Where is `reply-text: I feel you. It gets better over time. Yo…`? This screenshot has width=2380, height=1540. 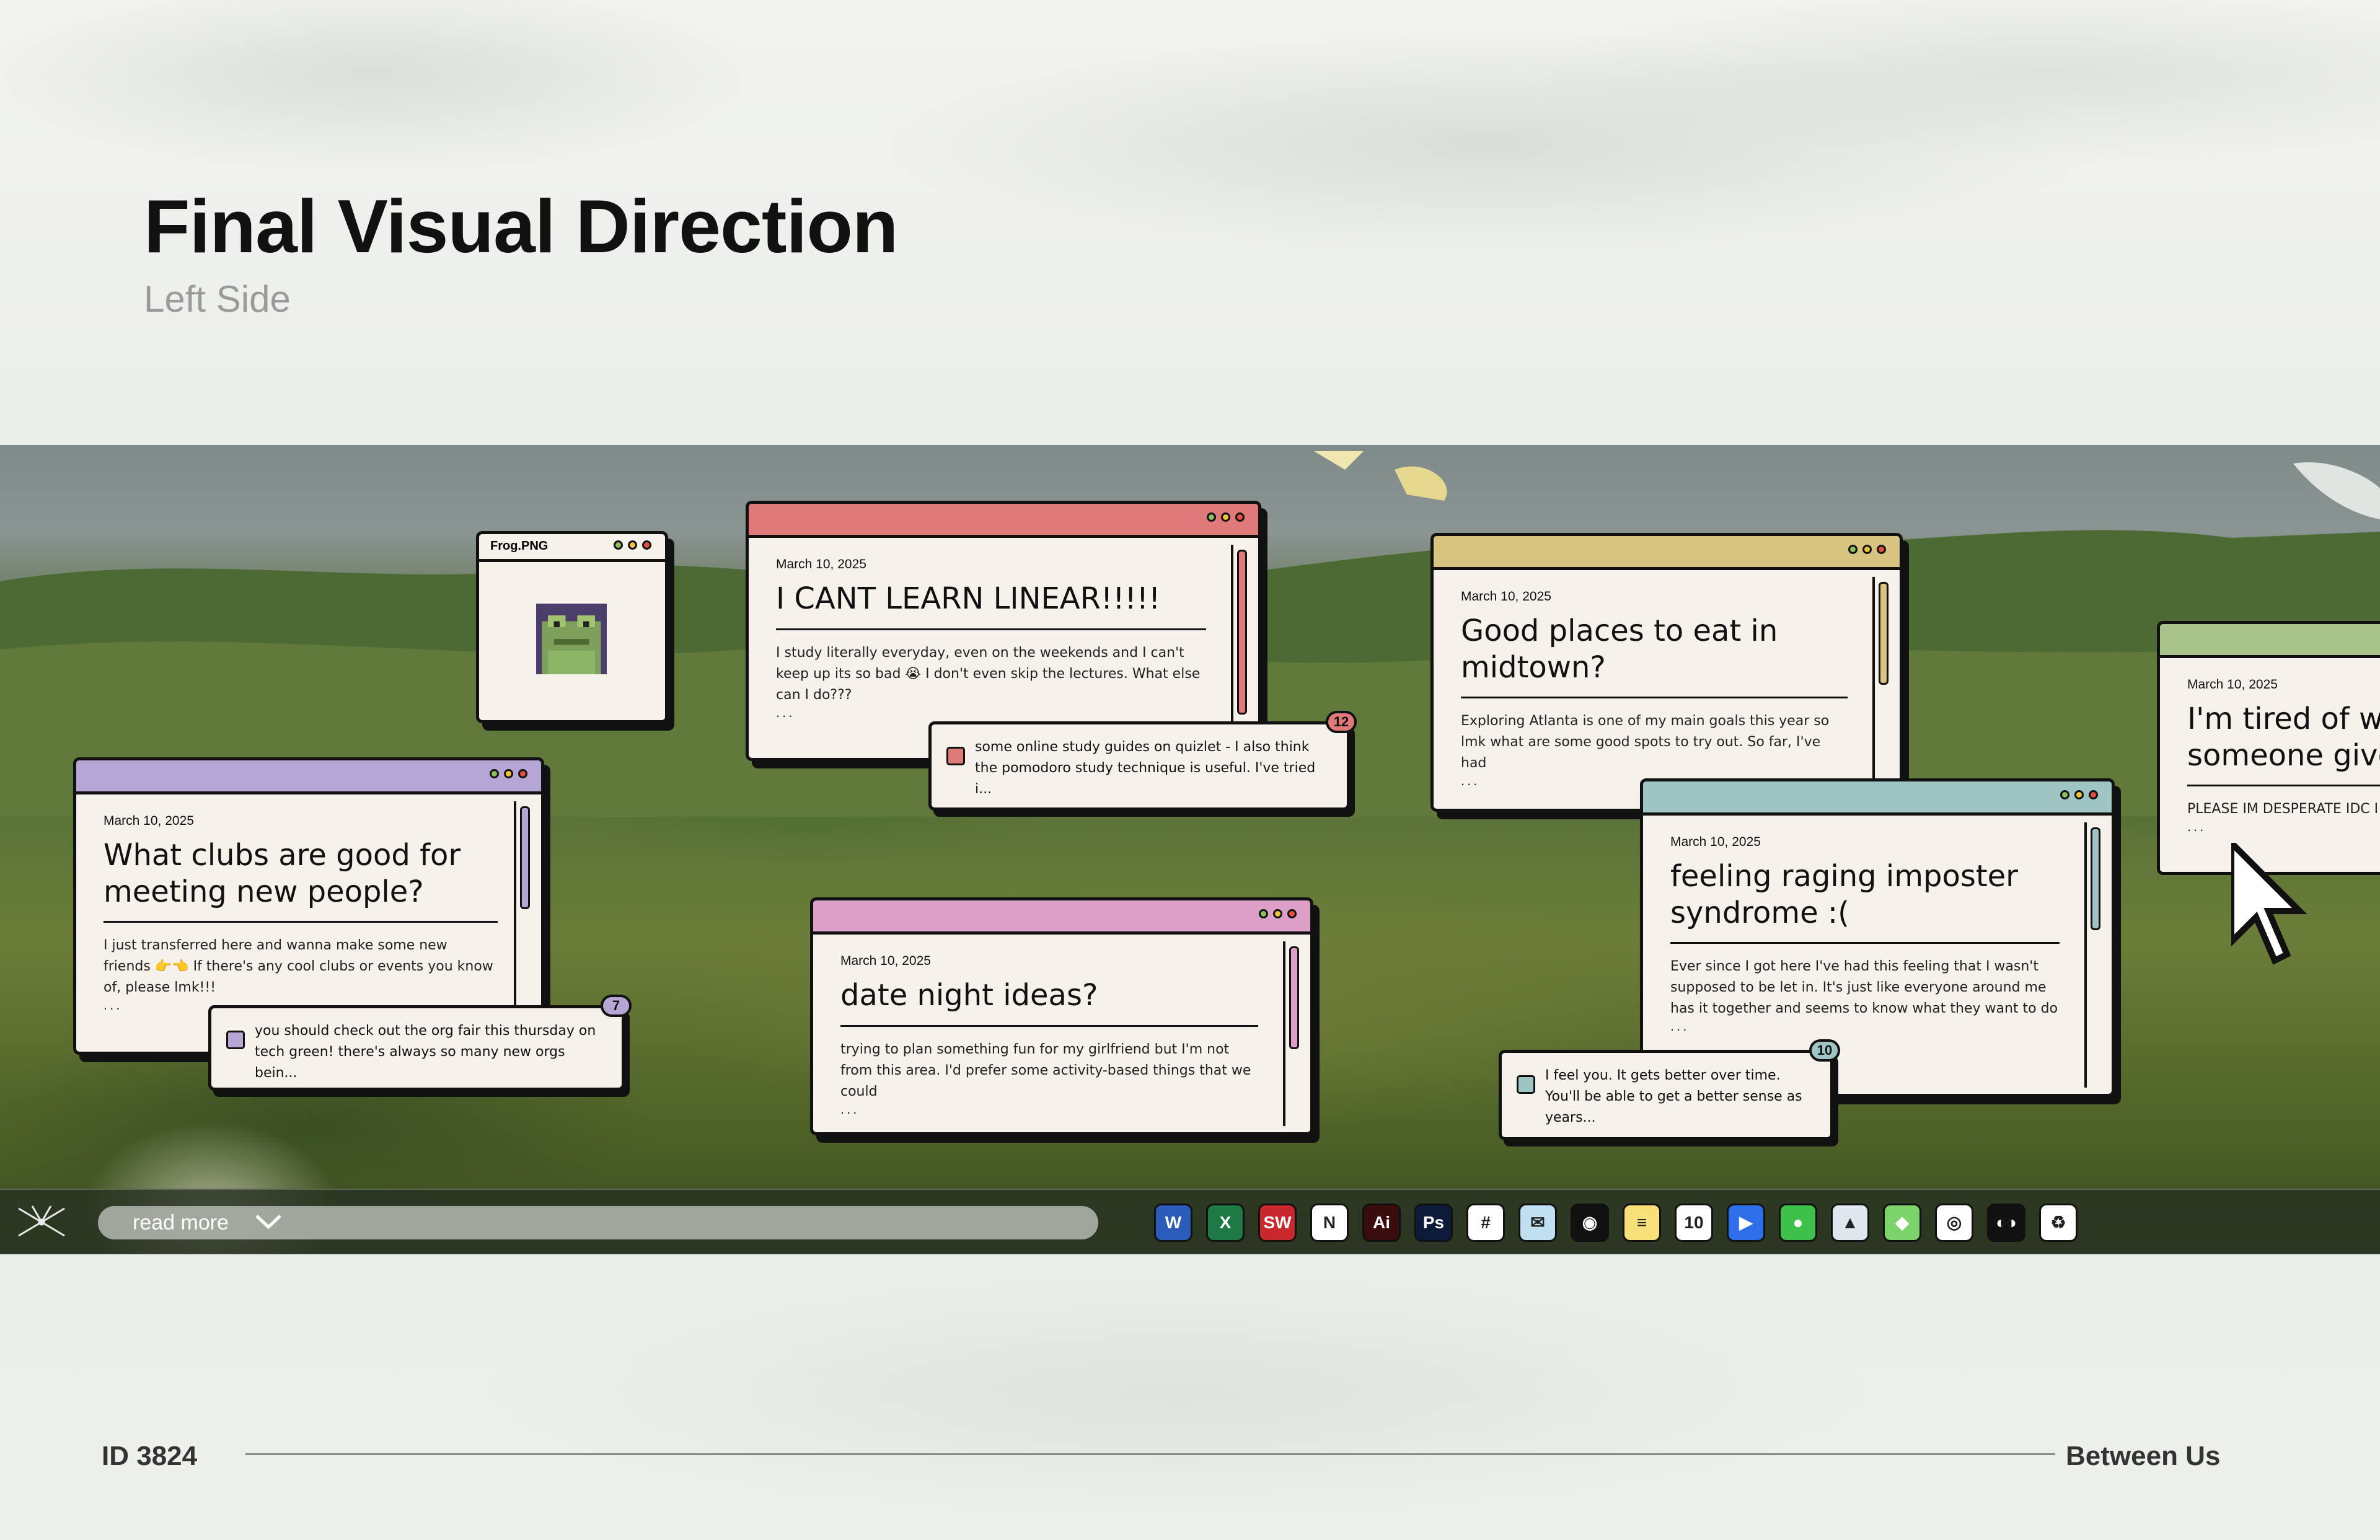 reply-text: I feel you. It gets better over time. Yo… is located at coordinates (1673, 1096).